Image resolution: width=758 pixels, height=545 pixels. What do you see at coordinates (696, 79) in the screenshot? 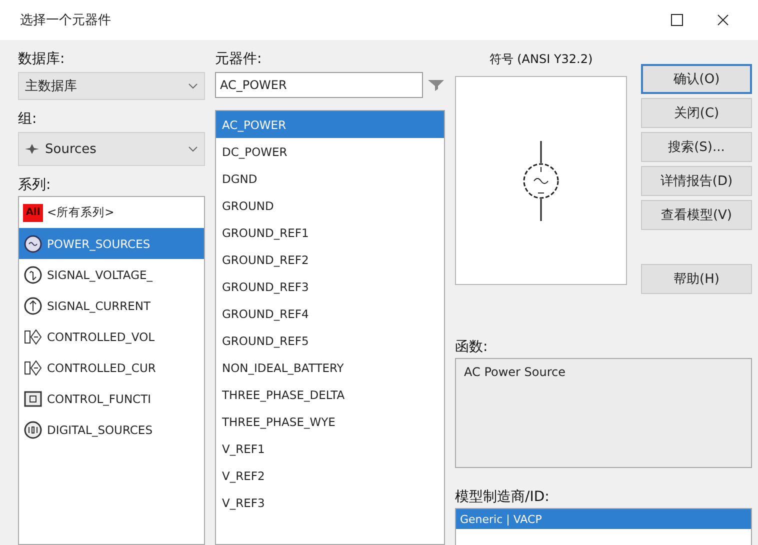
I see `dialog-button: 确认(O)` at bounding box center [696, 79].